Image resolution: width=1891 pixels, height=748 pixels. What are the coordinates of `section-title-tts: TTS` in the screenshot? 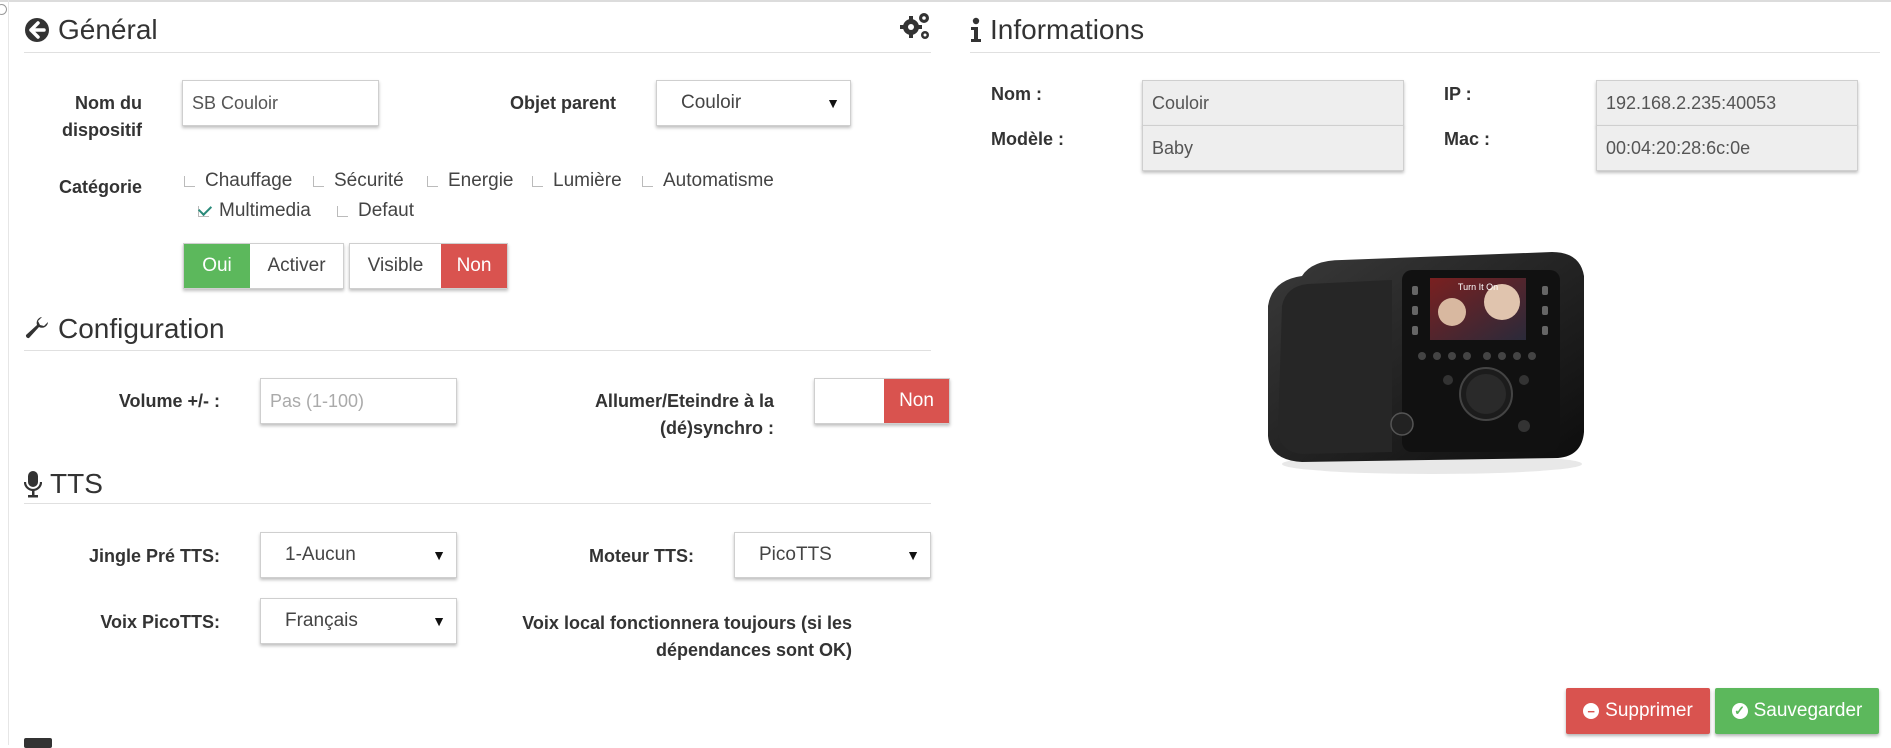 It's located at (63, 484).